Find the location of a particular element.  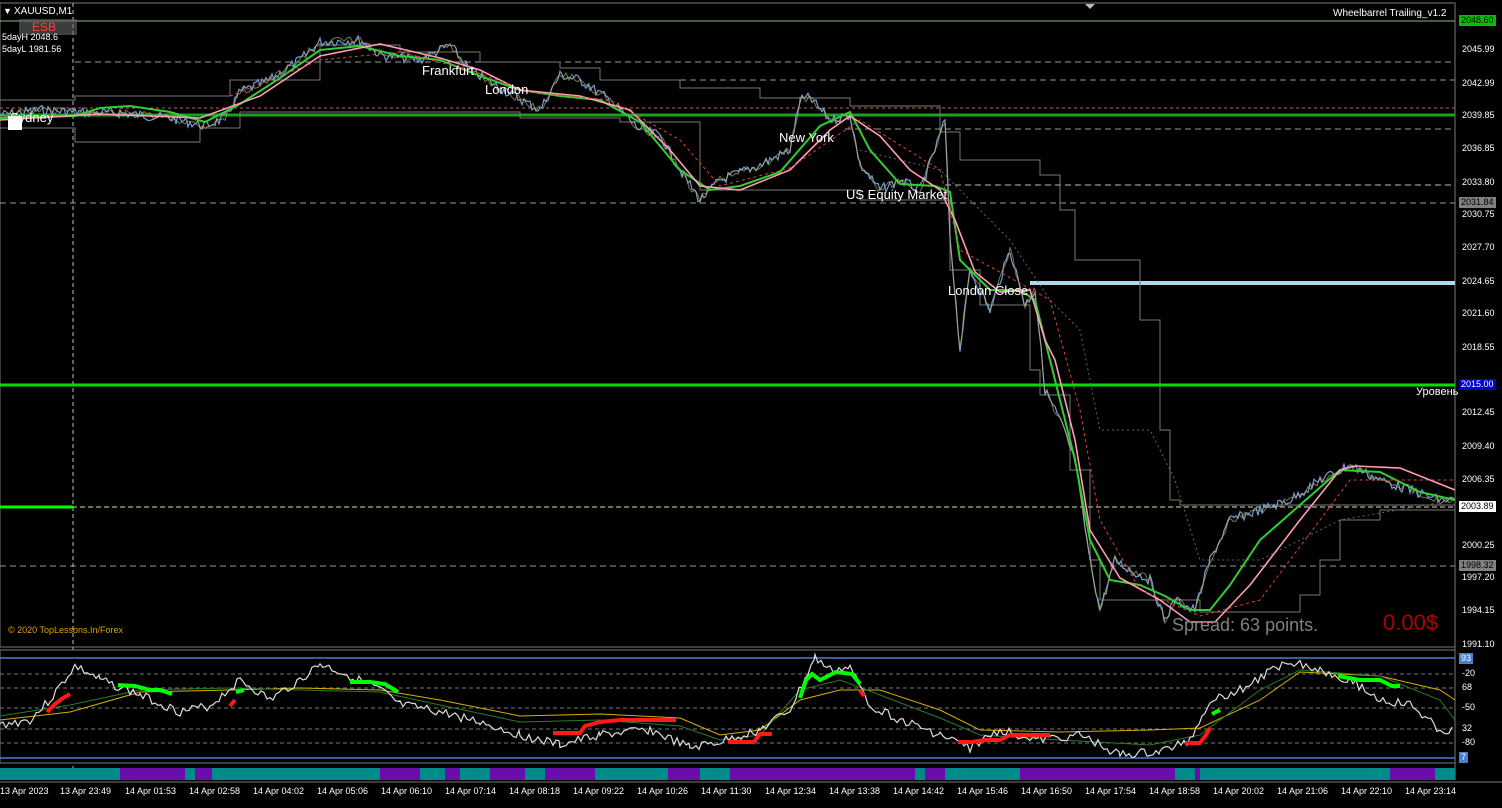

osc-tick-label: -80 is located at coordinates (1469, 742).